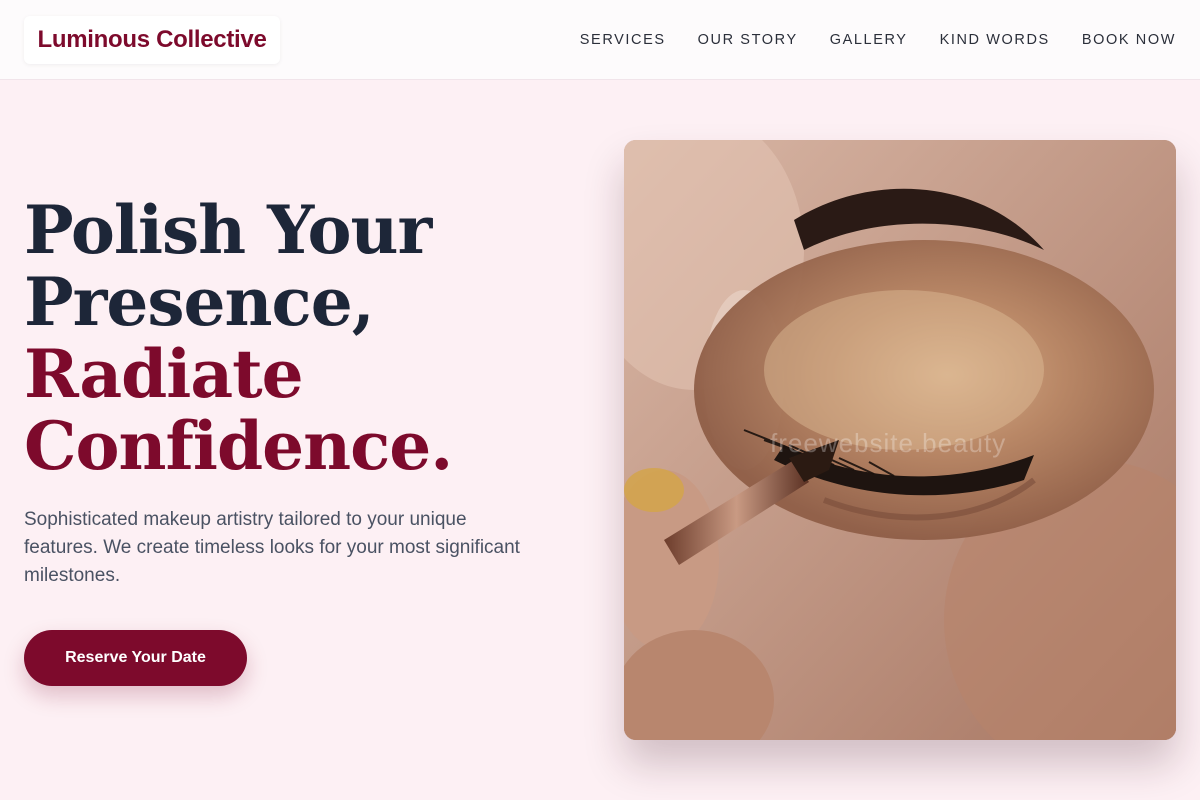 This screenshot has height=800, width=1200. What do you see at coordinates (995, 40) in the screenshot?
I see `nav-link-kind-words: KIND WORDS` at bounding box center [995, 40].